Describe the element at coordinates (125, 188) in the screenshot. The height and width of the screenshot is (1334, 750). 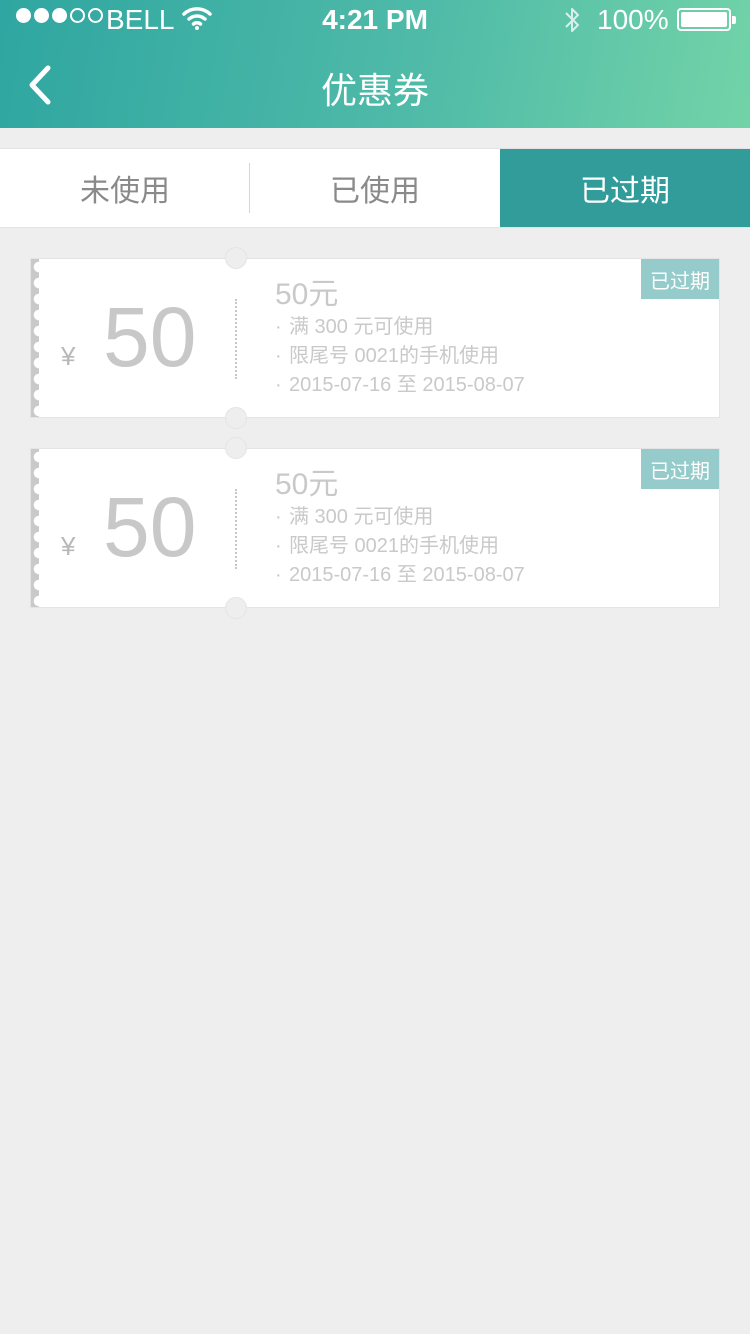
I see `tab-unused: 未使用` at that location.